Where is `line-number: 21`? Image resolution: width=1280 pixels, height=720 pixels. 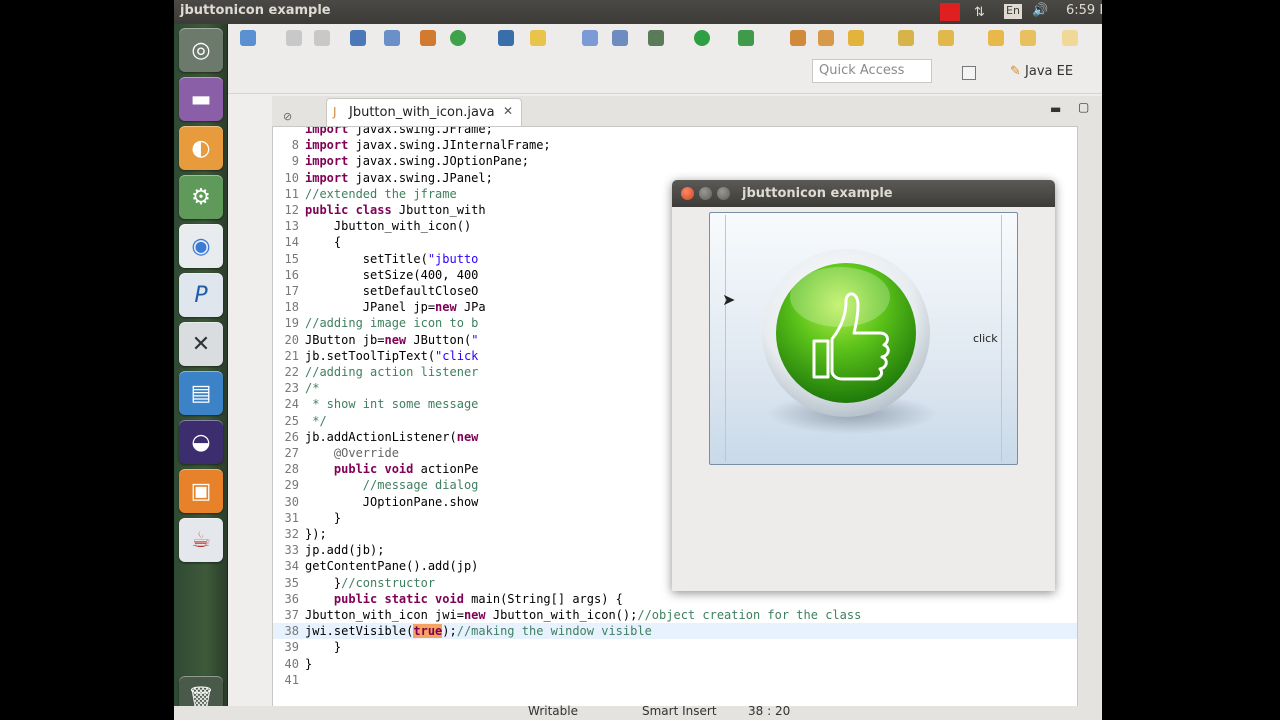
line-number: 21 is located at coordinates (291, 355).